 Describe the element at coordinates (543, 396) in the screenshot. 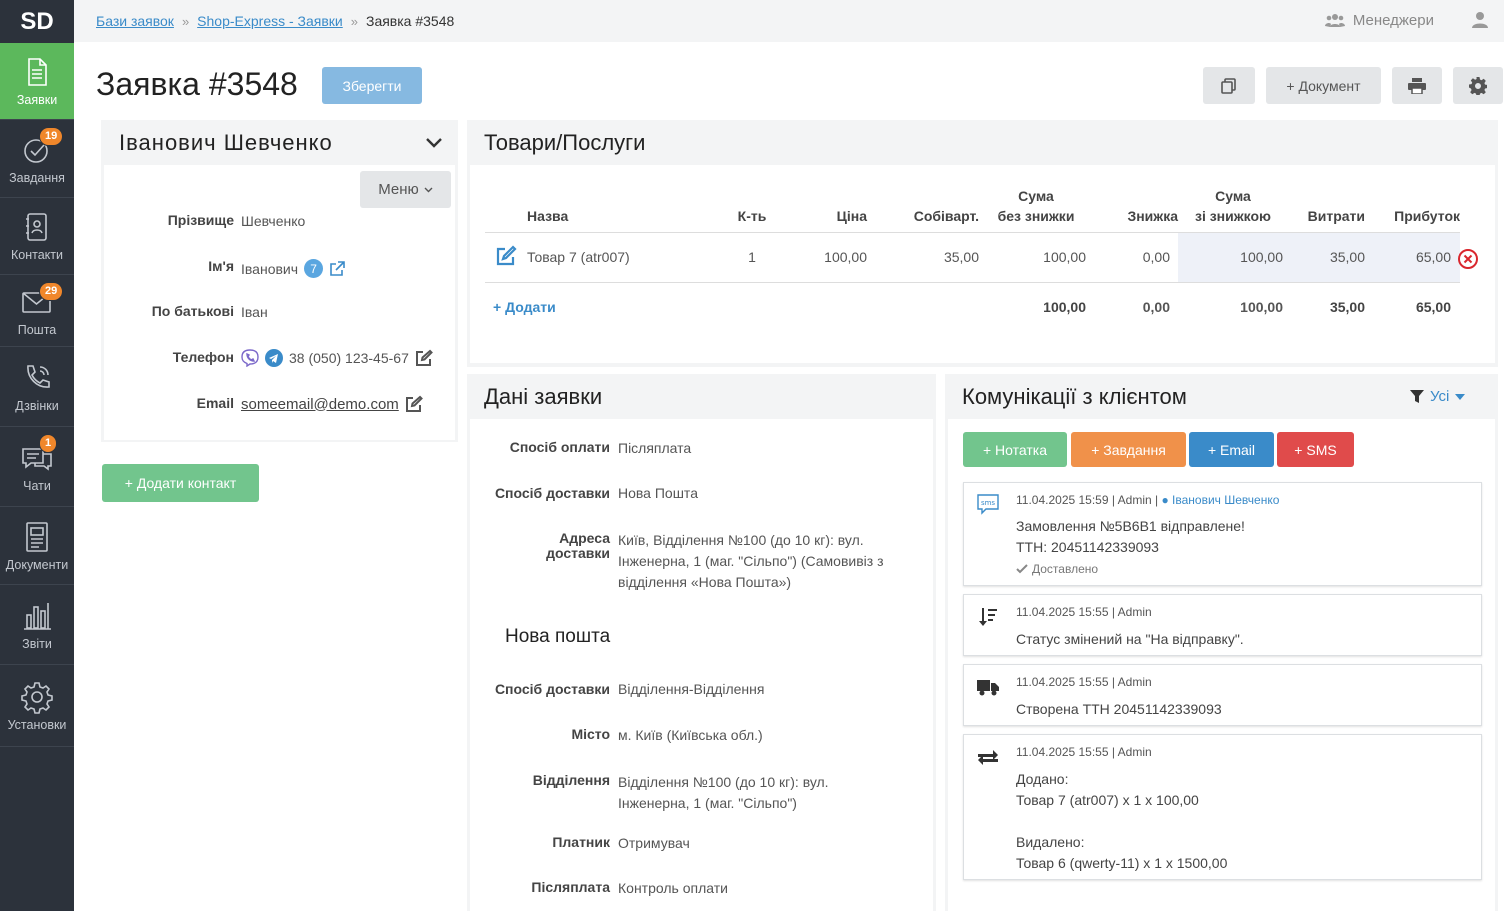

I see `order-title: Дані заявки` at that location.